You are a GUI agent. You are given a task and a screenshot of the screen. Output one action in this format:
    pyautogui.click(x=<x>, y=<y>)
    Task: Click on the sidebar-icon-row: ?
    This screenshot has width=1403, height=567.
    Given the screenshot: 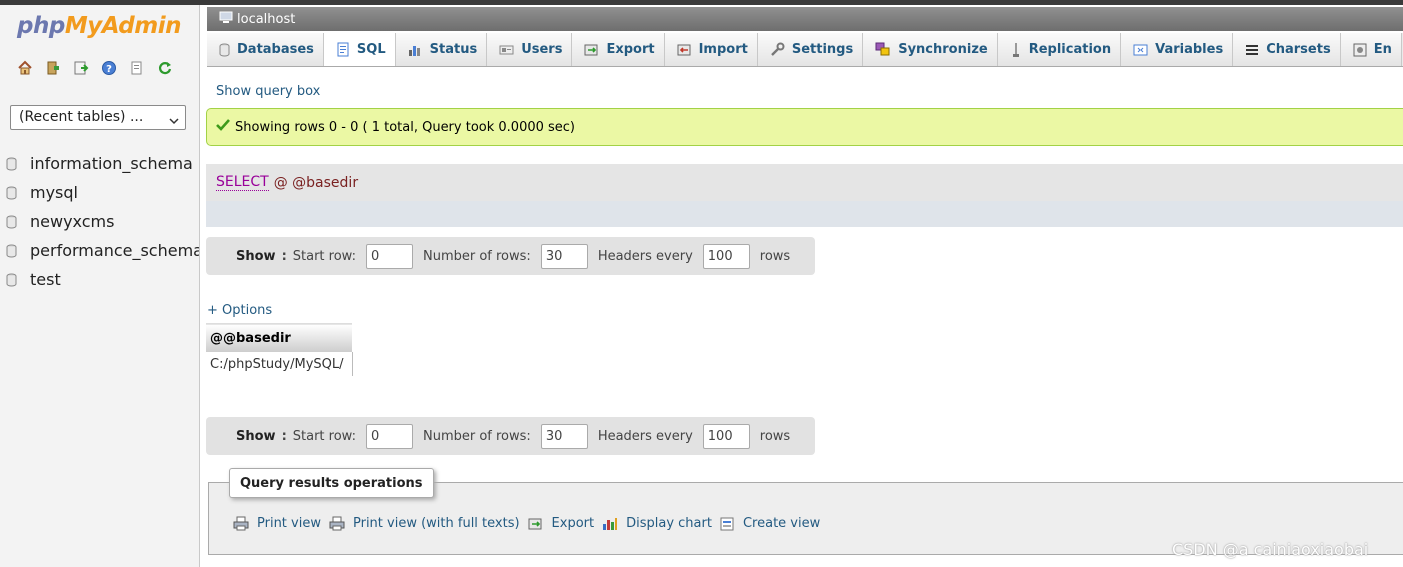 What is the action you would take?
    pyautogui.click(x=94, y=67)
    